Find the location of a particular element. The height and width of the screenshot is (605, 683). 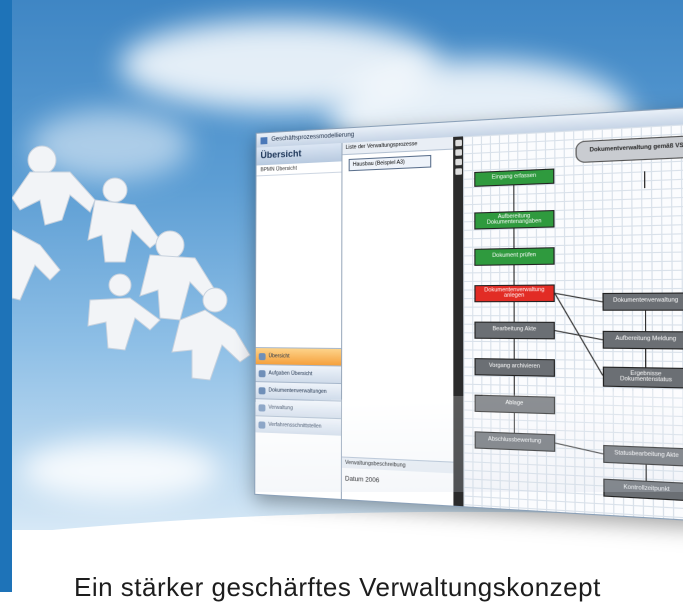

window-reflection is located at coordinates (469, 439).